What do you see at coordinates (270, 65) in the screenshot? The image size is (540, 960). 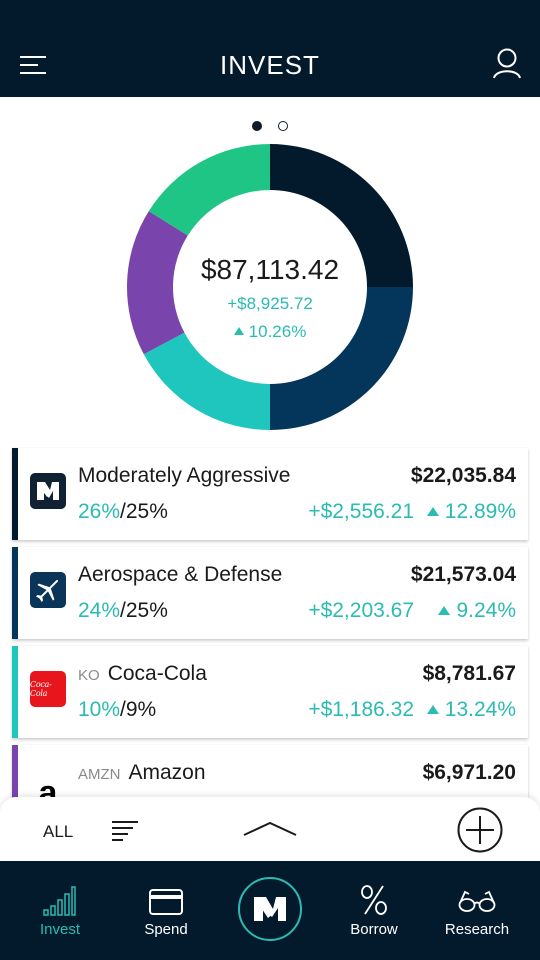 I see `page-title: INVEST` at bounding box center [270, 65].